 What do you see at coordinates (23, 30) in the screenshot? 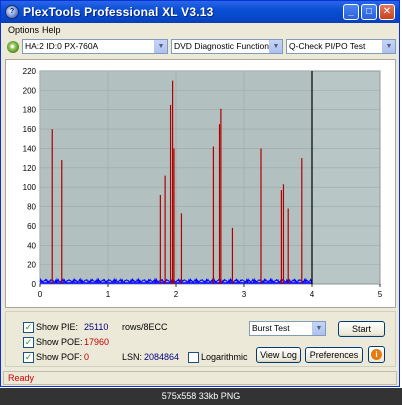
I see `menu-options: Options` at bounding box center [23, 30].